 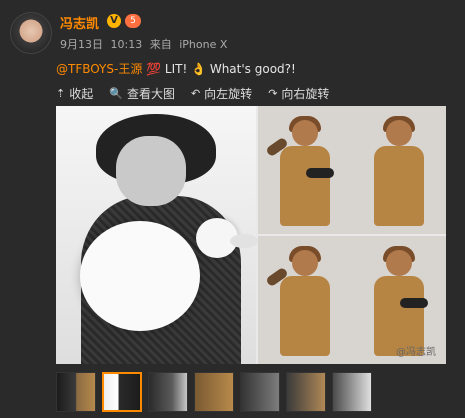 I want to click on duck-beak, so click(x=244, y=241).